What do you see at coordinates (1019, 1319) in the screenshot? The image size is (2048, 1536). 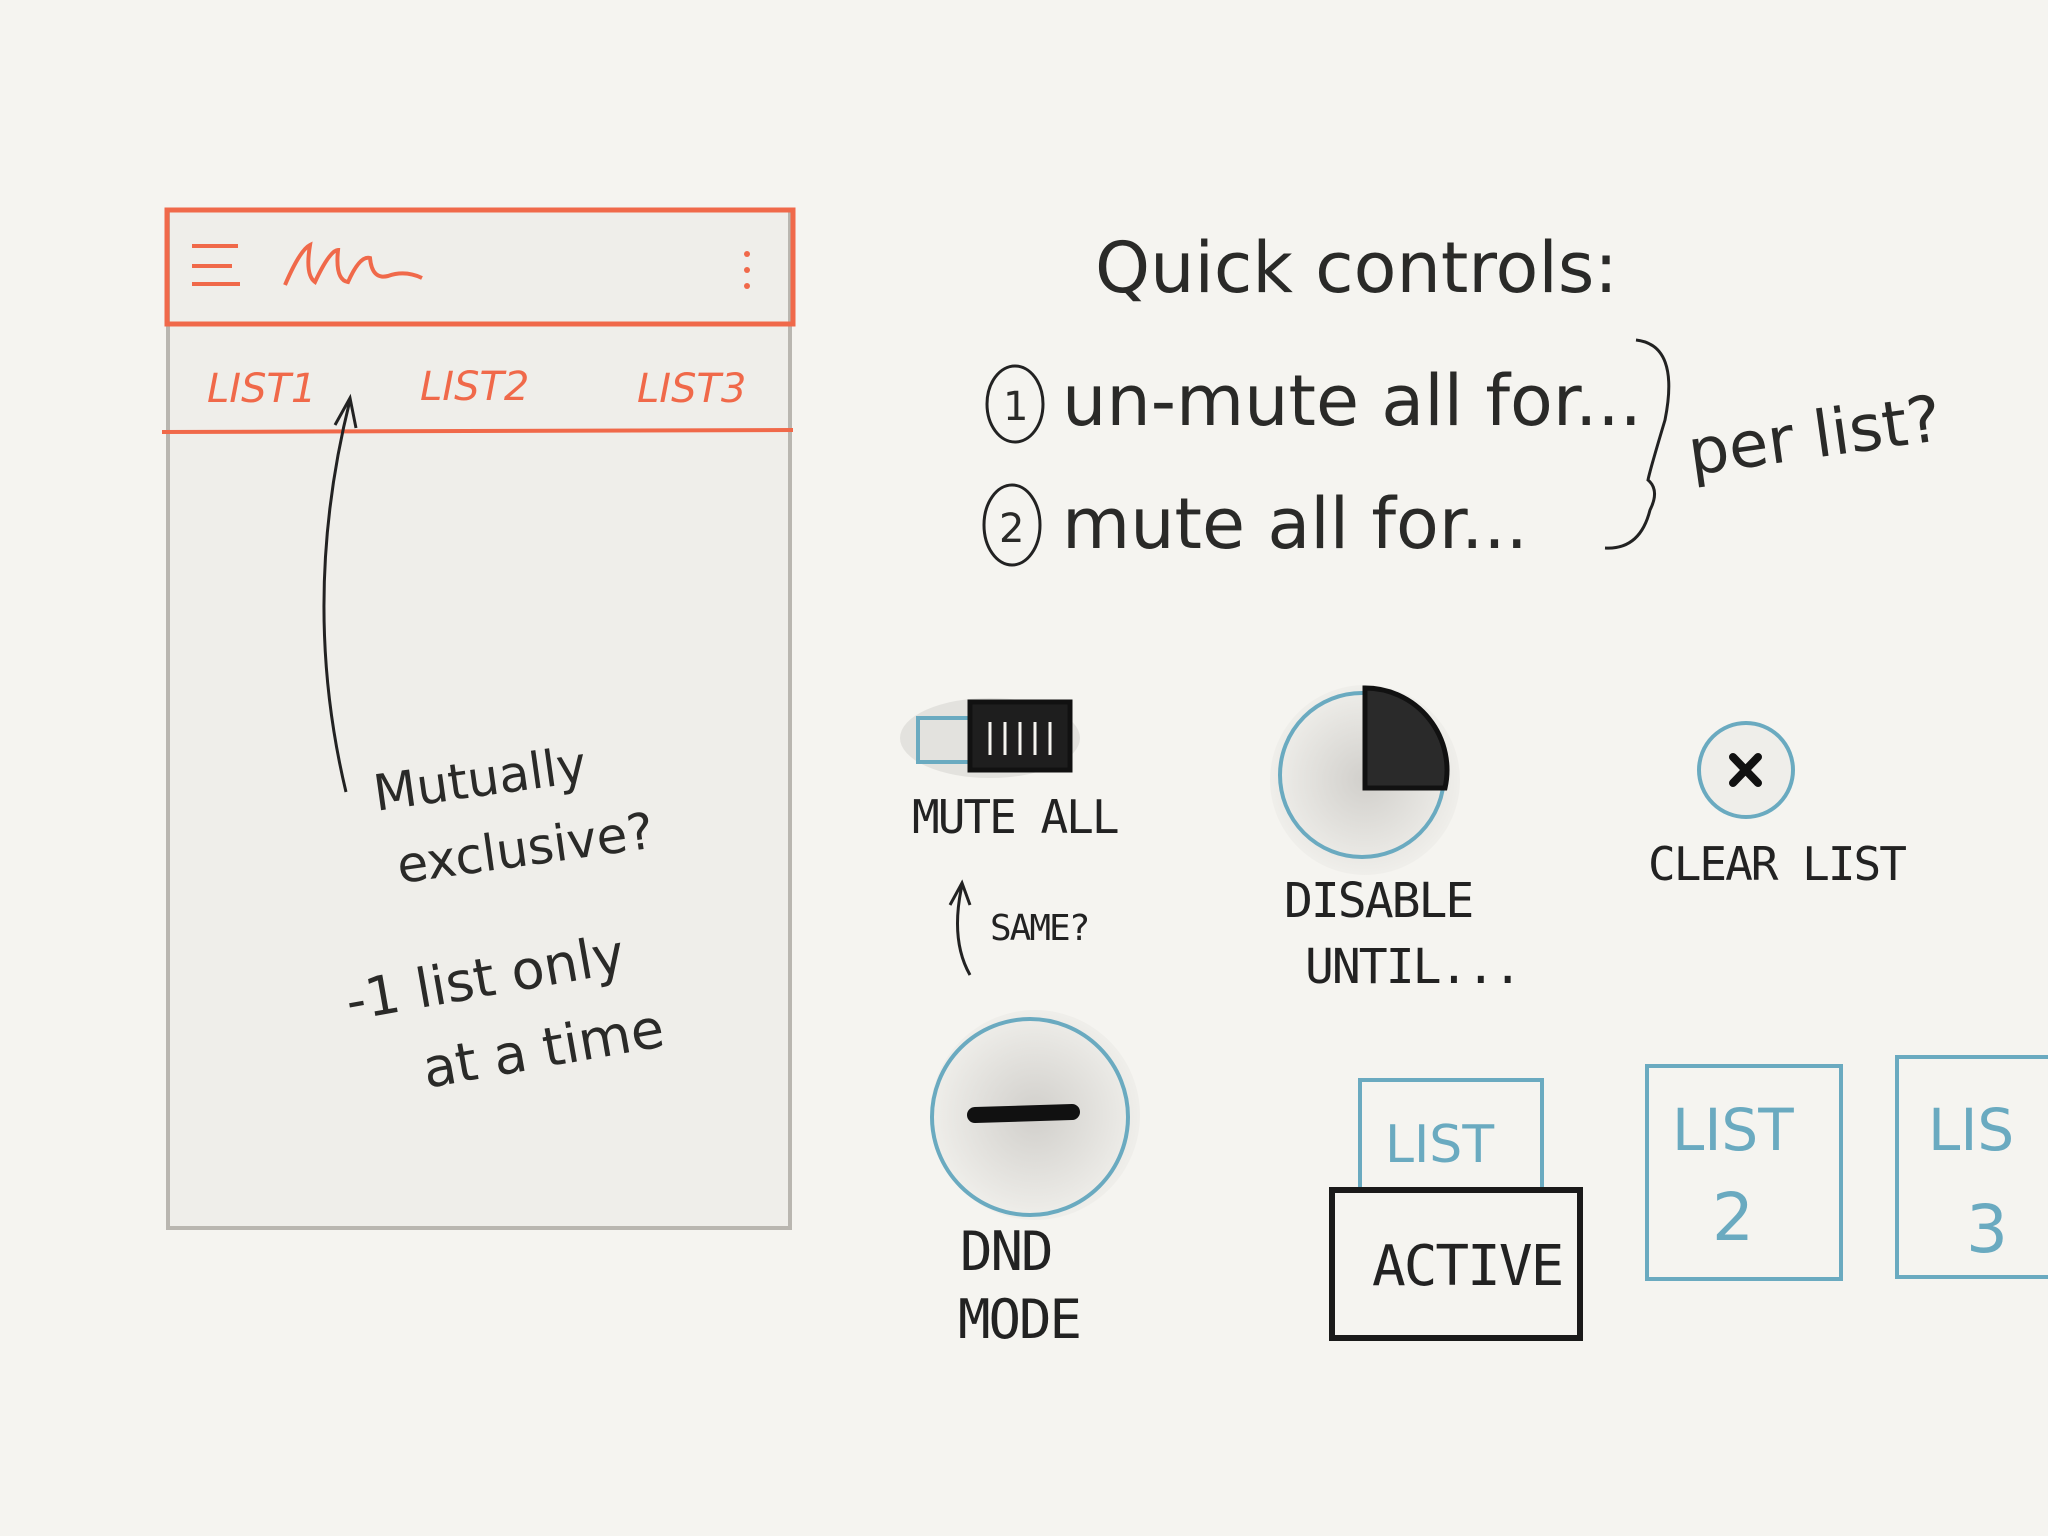 I see `dnd-label2: MODE` at bounding box center [1019, 1319].